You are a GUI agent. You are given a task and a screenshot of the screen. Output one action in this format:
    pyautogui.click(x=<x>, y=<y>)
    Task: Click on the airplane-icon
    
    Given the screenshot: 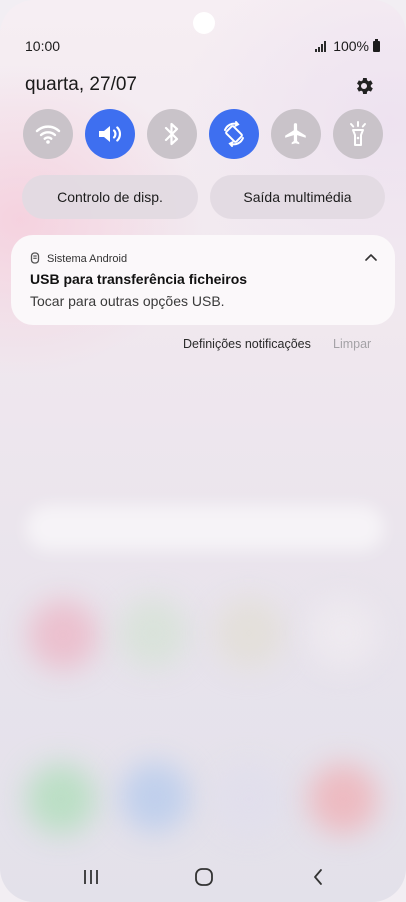 What is the action you would take?
    pyautogui.click(x=295, y=134)
    